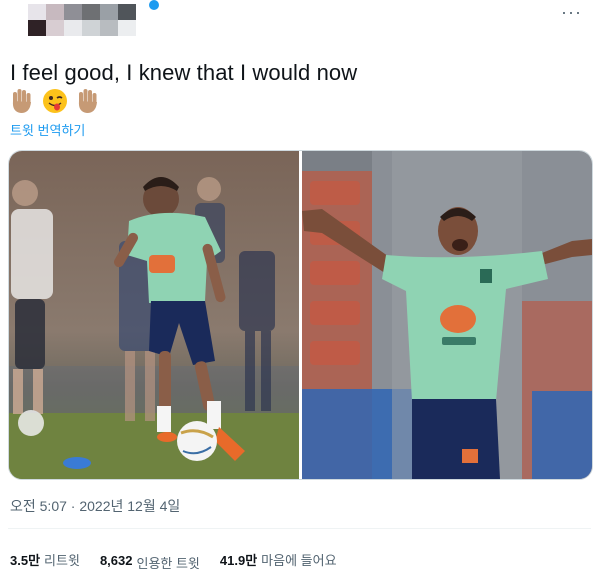 Image resolution: width=600 pixels, height=574 pixels. What do you see at coordinates (168, 563) in the screenshot?
I see `stat-label: 인용한 트윗` at bounding box center [168, 563].